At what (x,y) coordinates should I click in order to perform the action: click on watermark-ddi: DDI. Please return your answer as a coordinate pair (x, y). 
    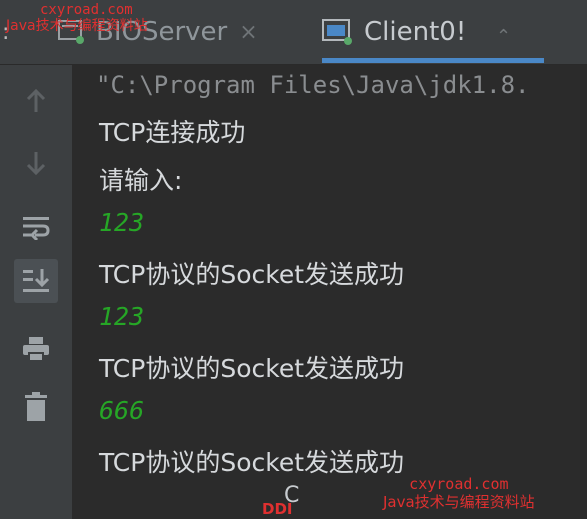
    Looking at the image, I should click on (277, 509).